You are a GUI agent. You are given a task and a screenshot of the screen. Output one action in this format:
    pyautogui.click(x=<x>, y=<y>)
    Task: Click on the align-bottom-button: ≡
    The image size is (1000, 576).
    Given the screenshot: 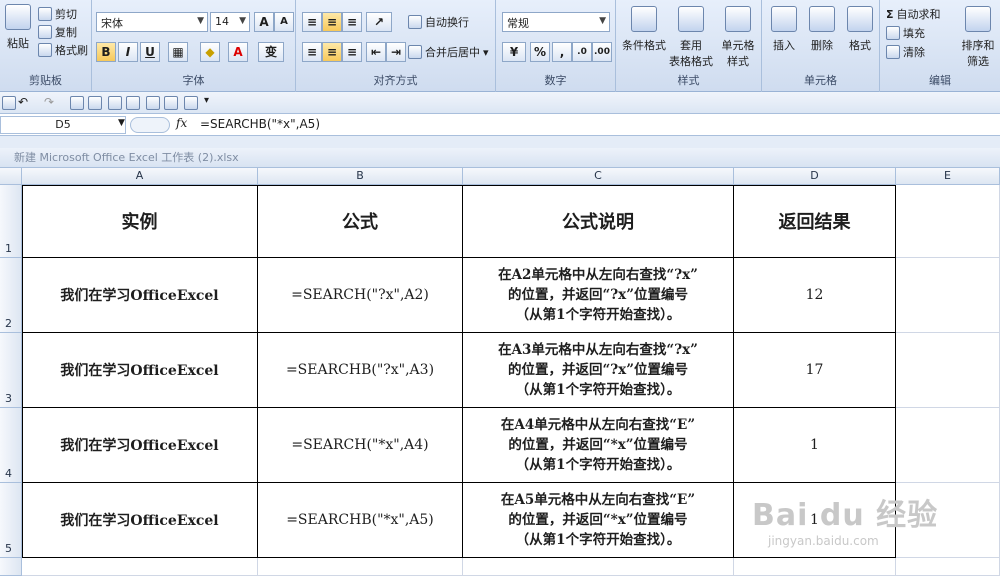 What is the action you would take?
    pyautogui.click(x=352, y=22)
    